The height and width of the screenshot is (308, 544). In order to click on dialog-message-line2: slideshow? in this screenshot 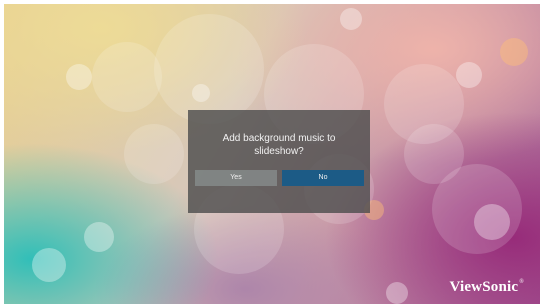, I will do `click(279, 151)`.